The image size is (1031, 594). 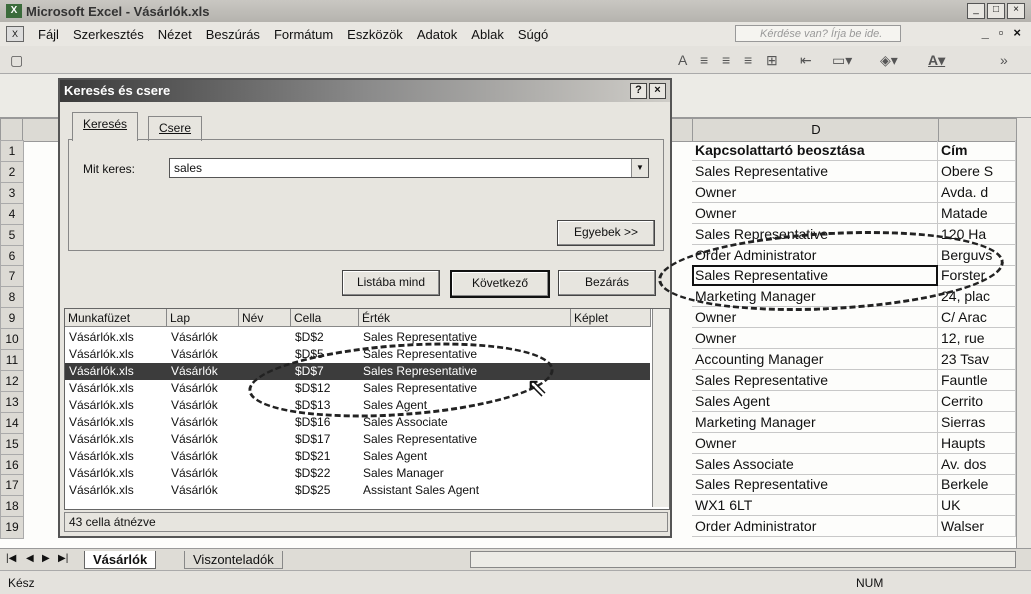 I want to click on row-header: 14, so click(x=12, y=423).